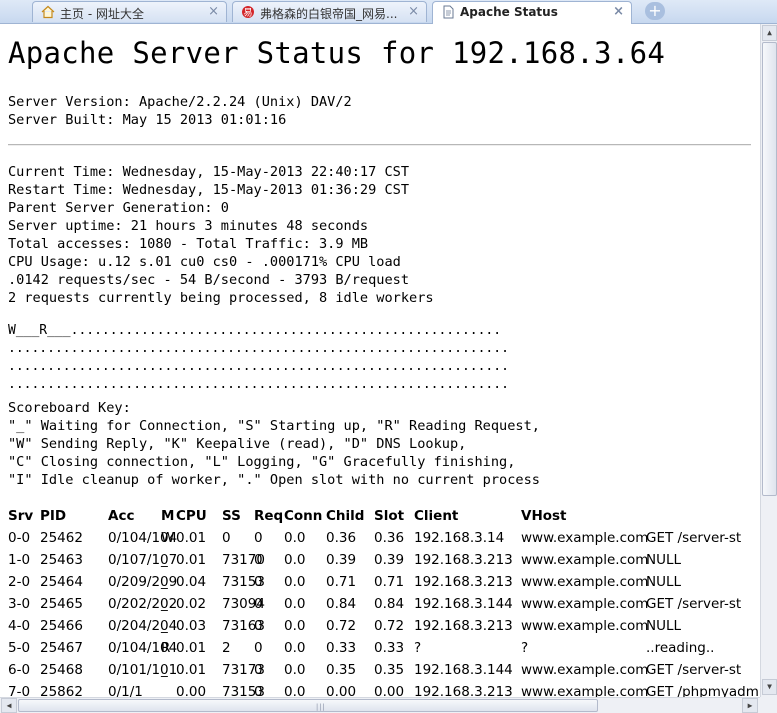 Image resolution: width=777 pixels, height=713 pixels. Describe the element at coordinates (121, 516) in the screenshot. I see `column-header-acc: Acc` at that location.